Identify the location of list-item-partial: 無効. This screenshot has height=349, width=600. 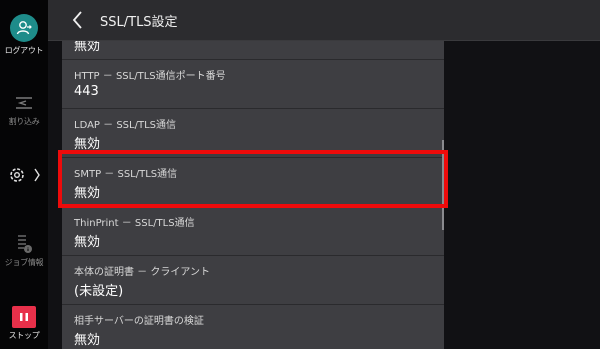
(253, 50).